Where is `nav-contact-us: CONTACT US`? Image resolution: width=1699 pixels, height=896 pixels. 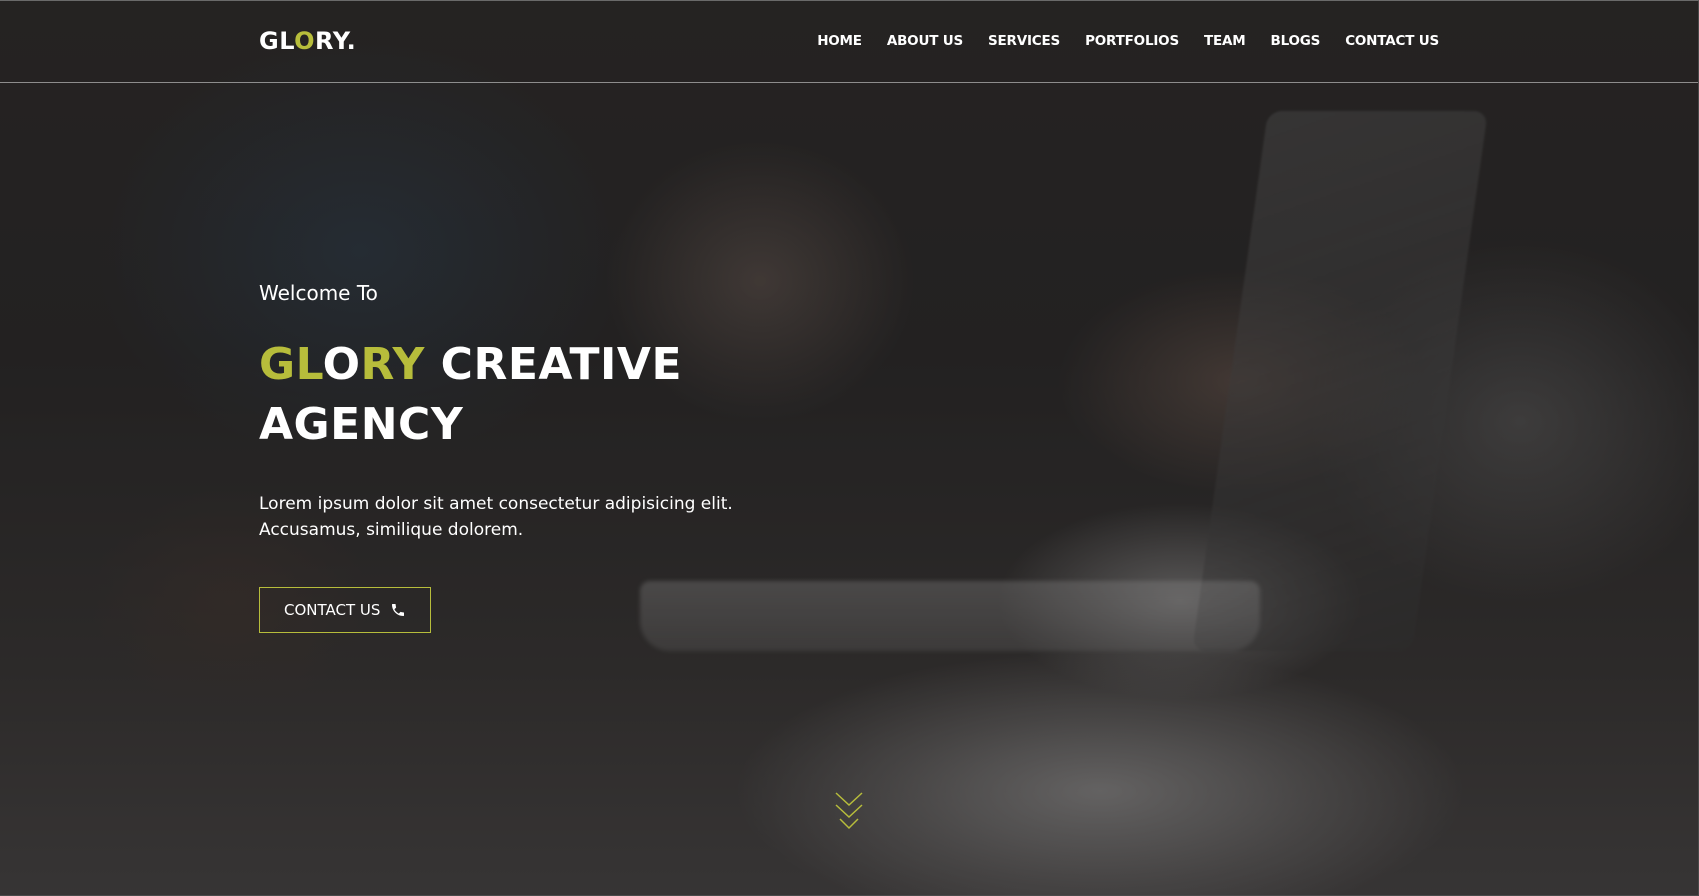 nav-contact-us: CONTACT US is located at coordinates (1392, 41).